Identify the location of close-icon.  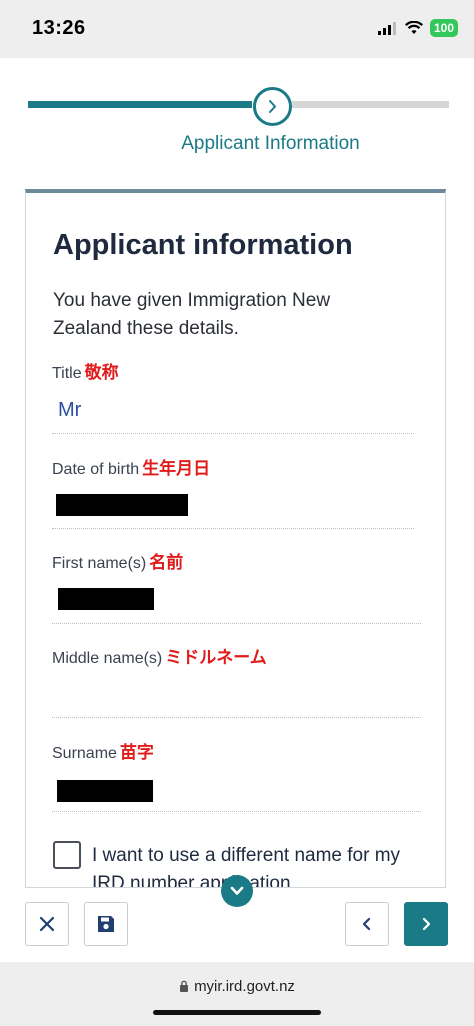
(47, 924).